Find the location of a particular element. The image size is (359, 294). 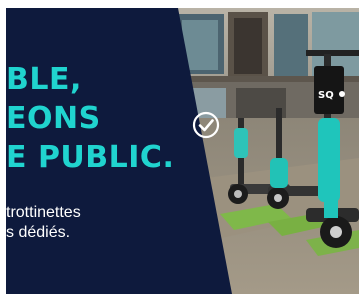

subtext-line-2: s dédiés. is located at coordinates (38, 232).